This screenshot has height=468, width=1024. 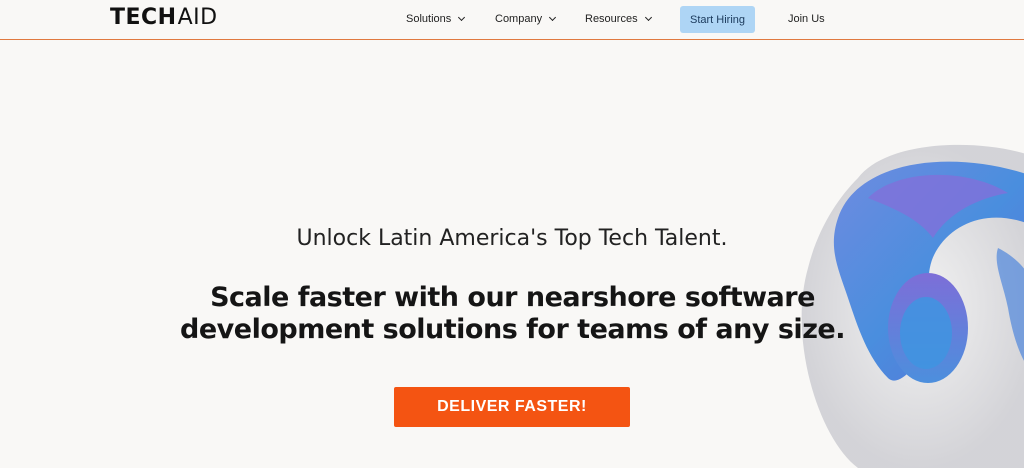 I want to click on deliver-faster-button: DELIVER FASTER!, so click(x=512, y=407).